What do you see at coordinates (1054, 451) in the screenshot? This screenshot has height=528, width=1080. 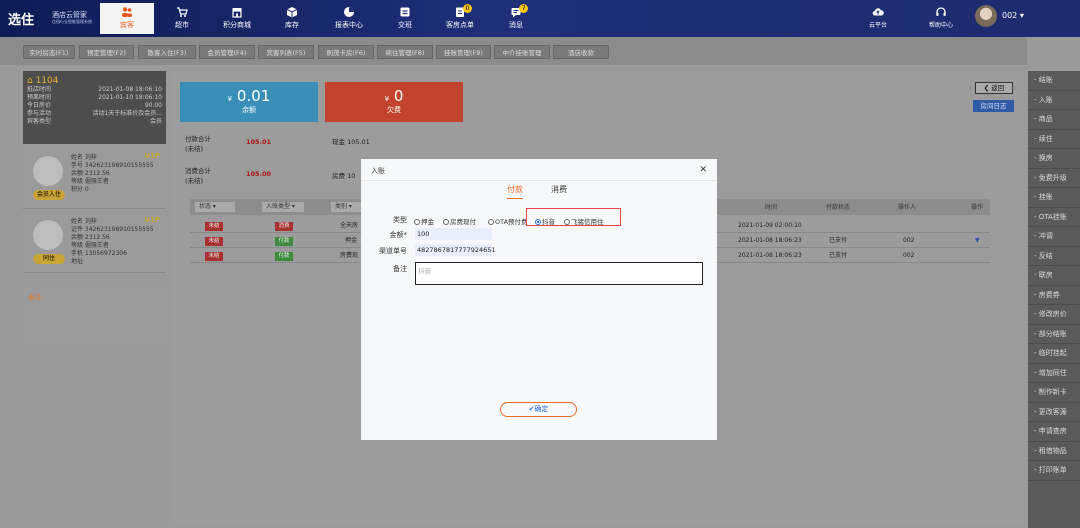 I see `action-item: - 租借物品` at bounding box center [1054, 451].